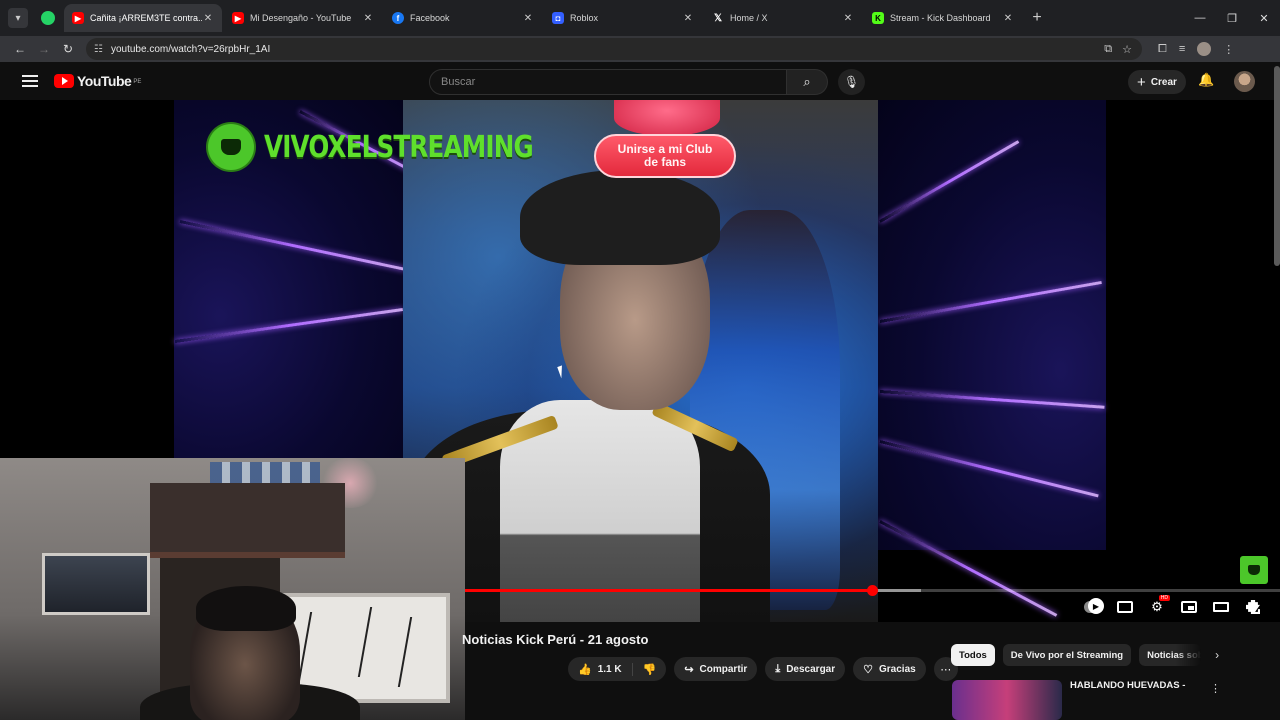  Describe the element at coordinates (807, 82) in the screenshot. I see `search-icon: ⌕` at that location.